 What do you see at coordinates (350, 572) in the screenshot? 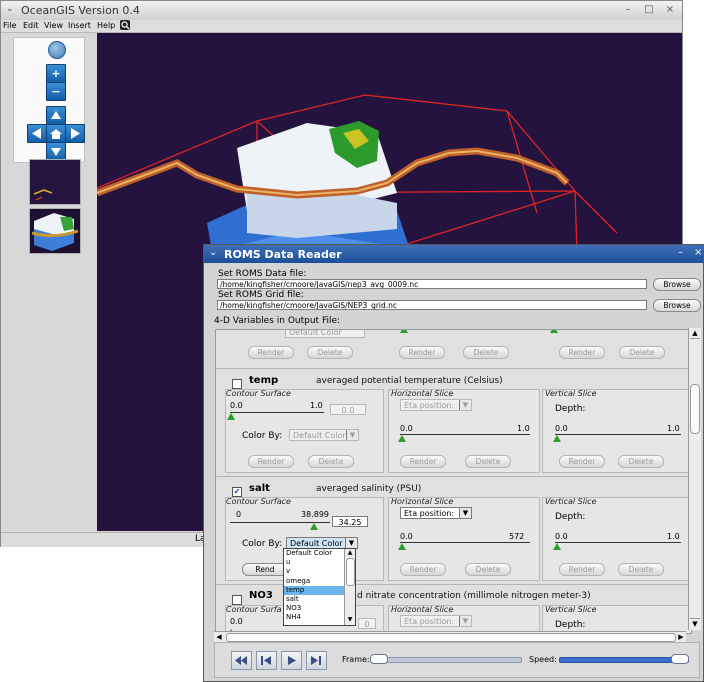
I see `dropdown-scroll-thumb` at bounding box center [350, 572].